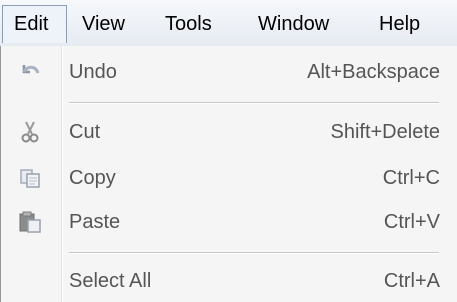 The width and height of the screenshot is (457, 302). I want to click on menu-item-shortcut: Ctrl+C, so click(411, 178).